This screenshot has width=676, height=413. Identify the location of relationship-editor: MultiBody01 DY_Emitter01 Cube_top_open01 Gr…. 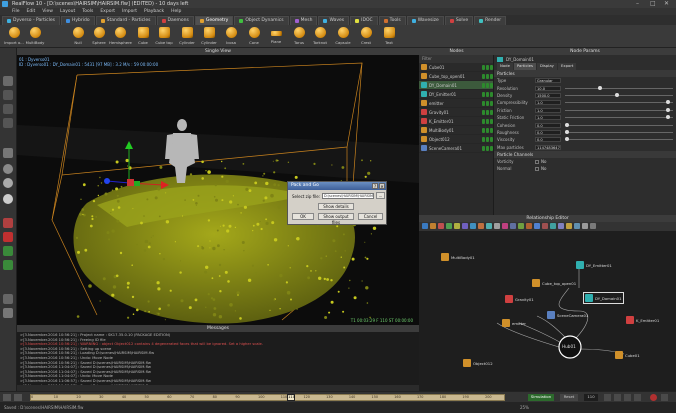
(547, 311).